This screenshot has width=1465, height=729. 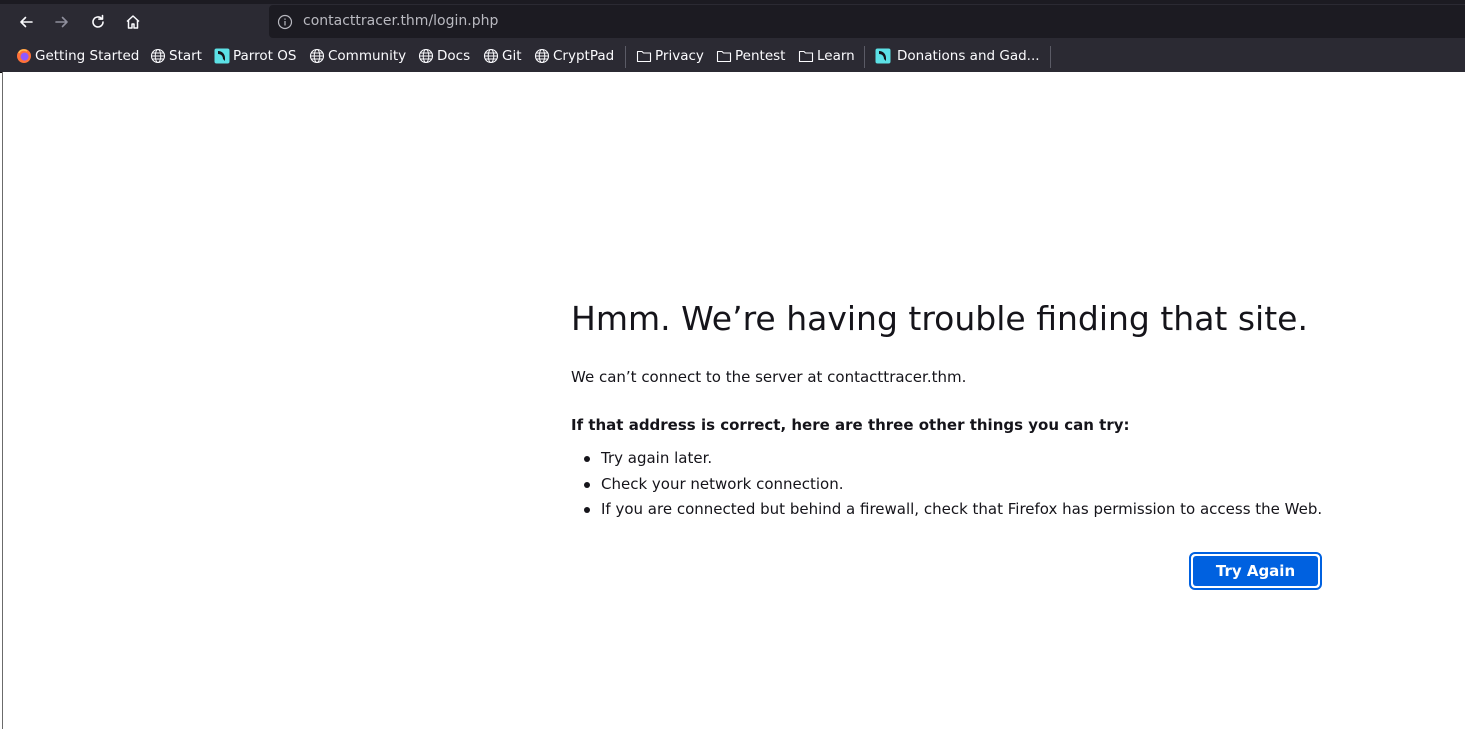 What do you see at coordinates (185, 56) in the screenshot?
I see `bookmark-label: Start` at bounding box center [185, 56].